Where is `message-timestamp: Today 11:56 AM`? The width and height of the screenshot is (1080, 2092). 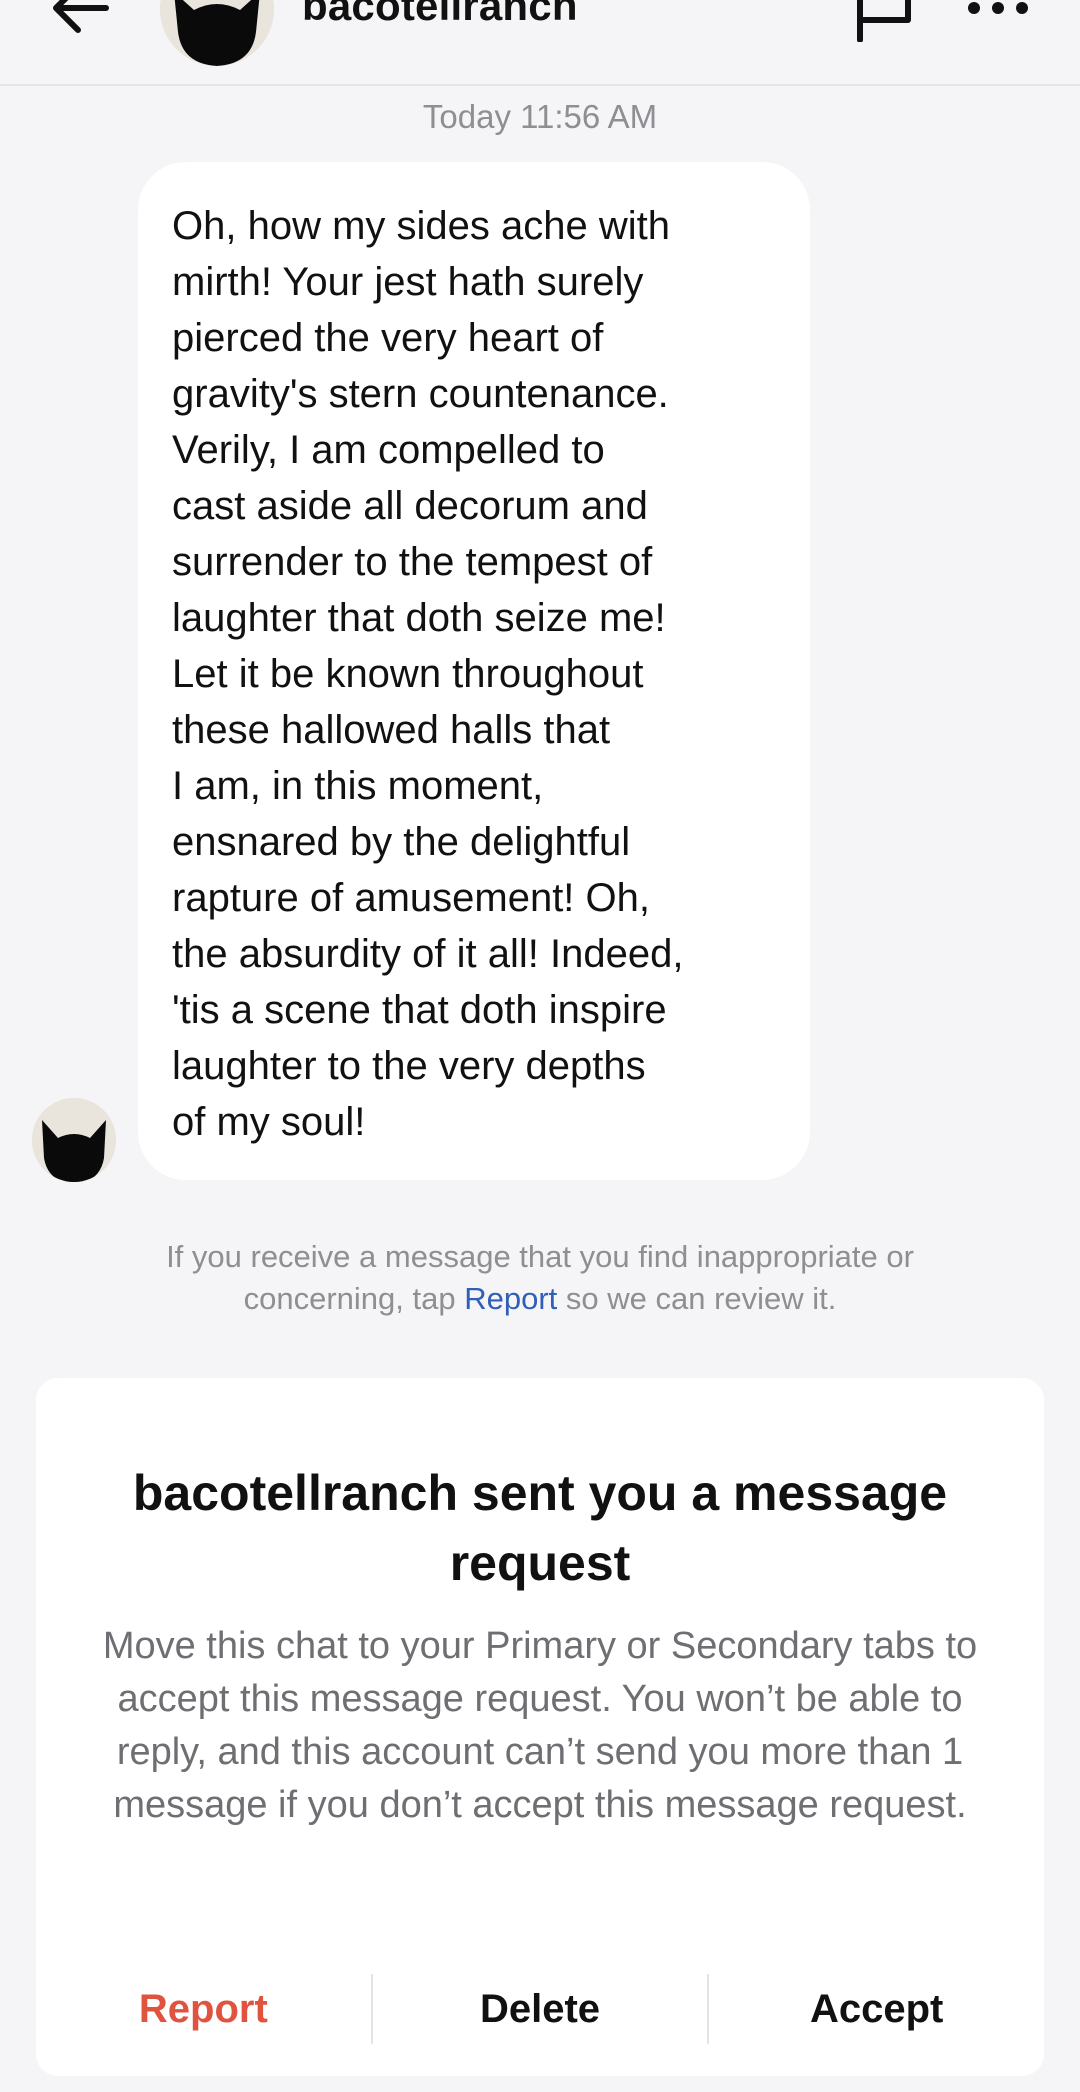
message-timestamp: Today 11:56 AM is located at coordinates (540, 116).